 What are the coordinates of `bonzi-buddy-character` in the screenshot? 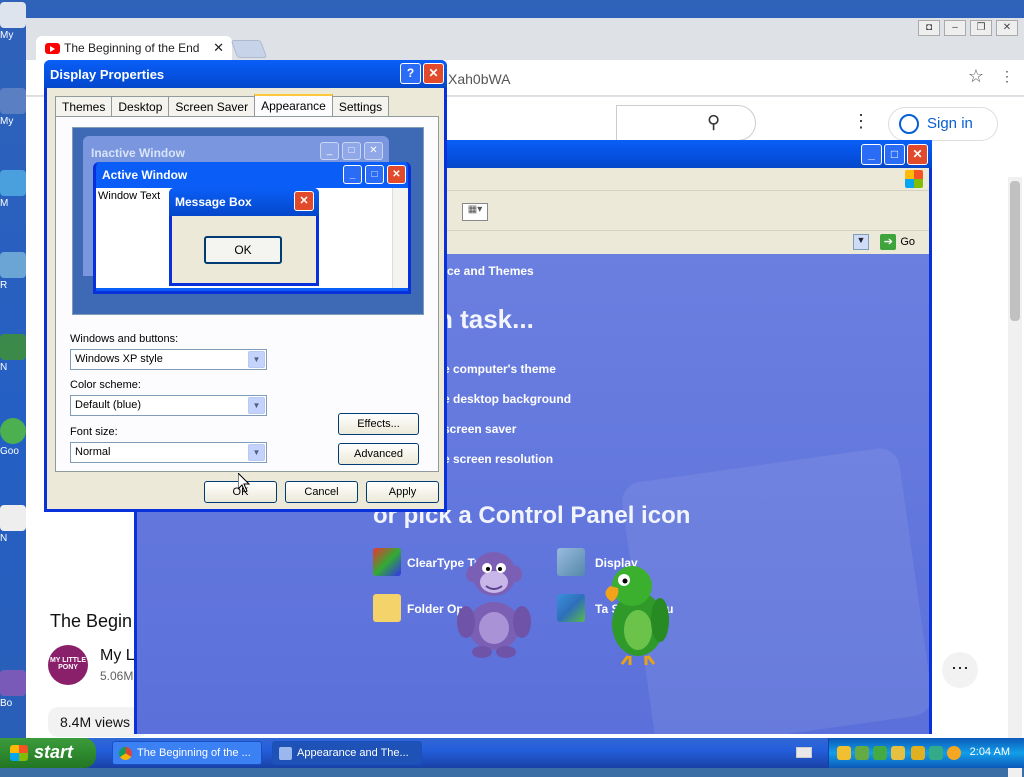 It's located at (494, 602).